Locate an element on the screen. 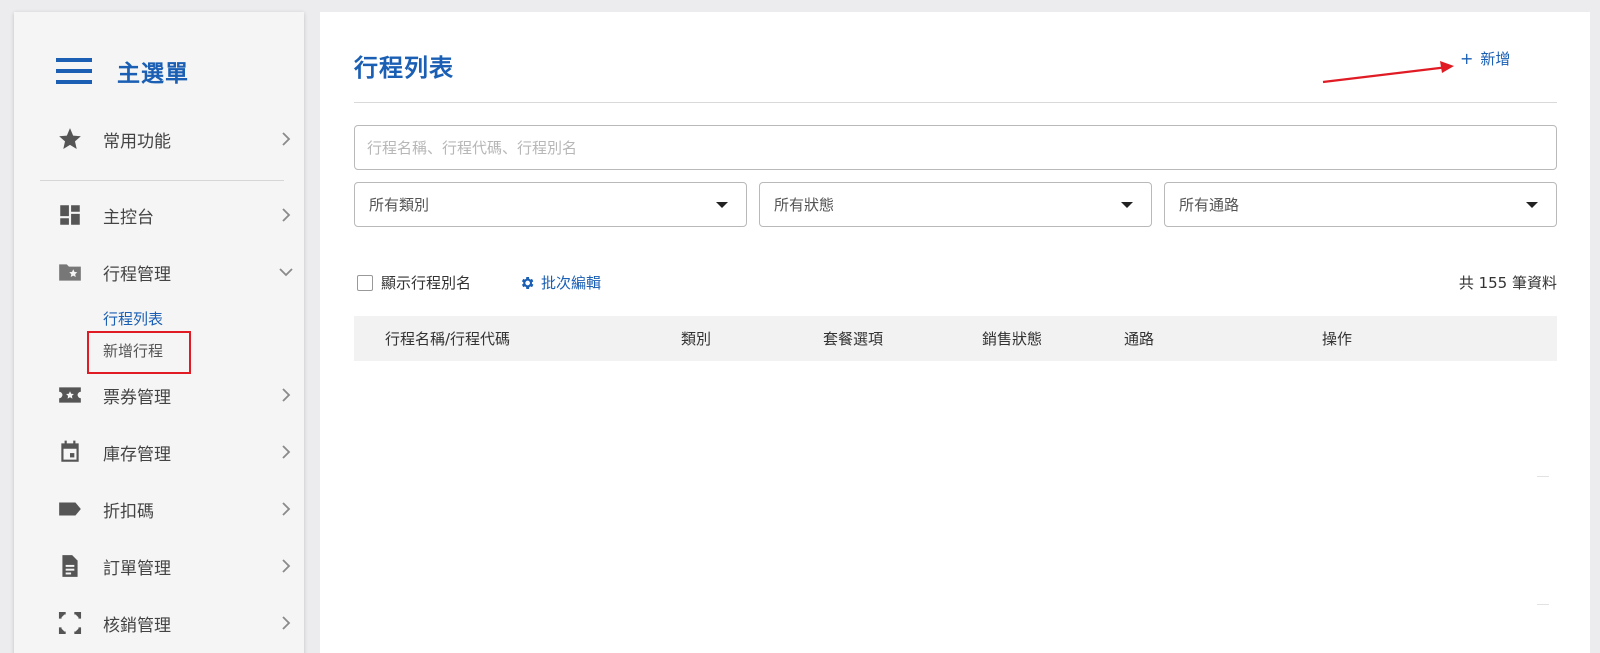  show-alias-label: 顯示行程別名 is located at coordinates (426, 283).